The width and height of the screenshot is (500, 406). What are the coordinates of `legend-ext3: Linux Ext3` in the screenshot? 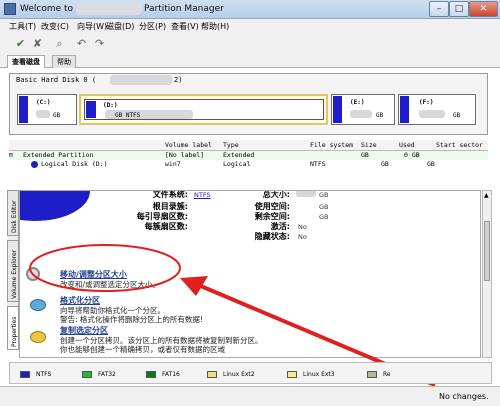 It's located at (311, 374).